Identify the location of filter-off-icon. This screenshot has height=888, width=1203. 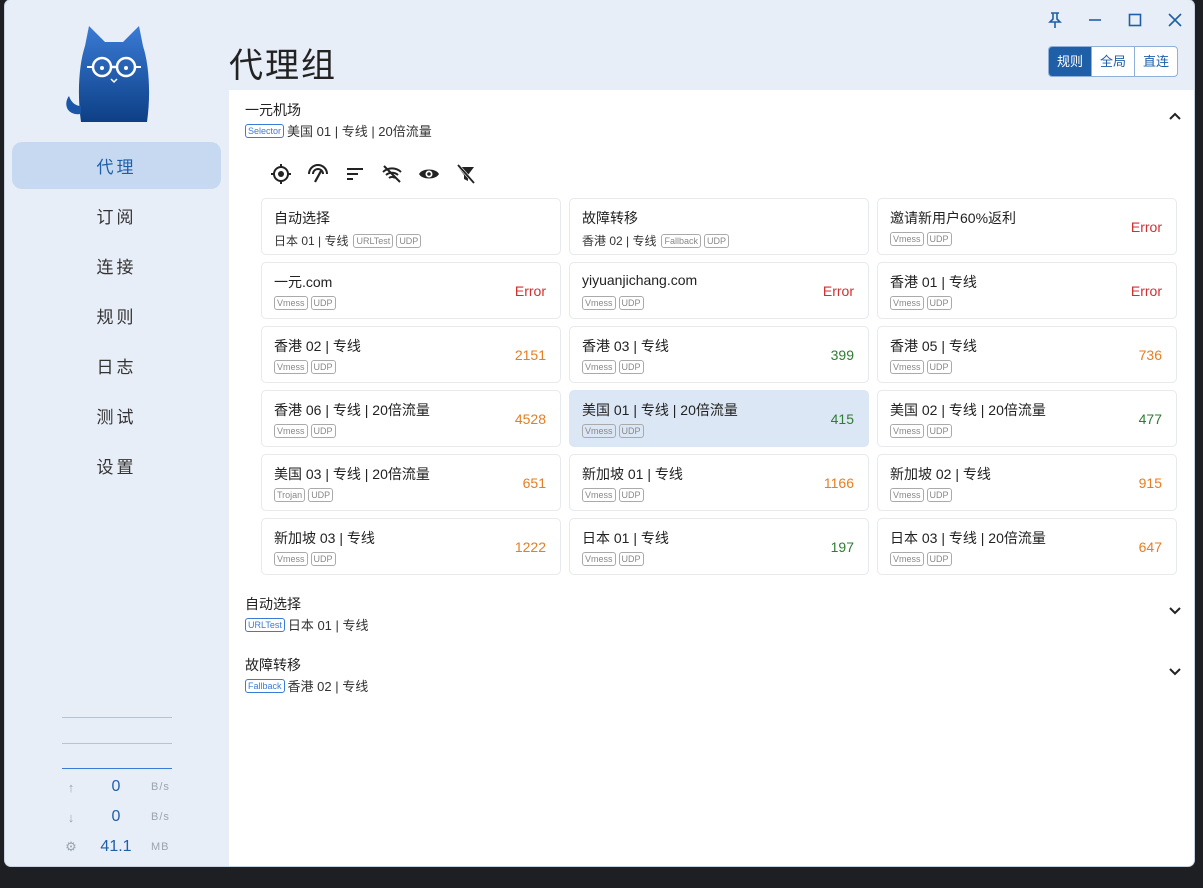
(466, 174).